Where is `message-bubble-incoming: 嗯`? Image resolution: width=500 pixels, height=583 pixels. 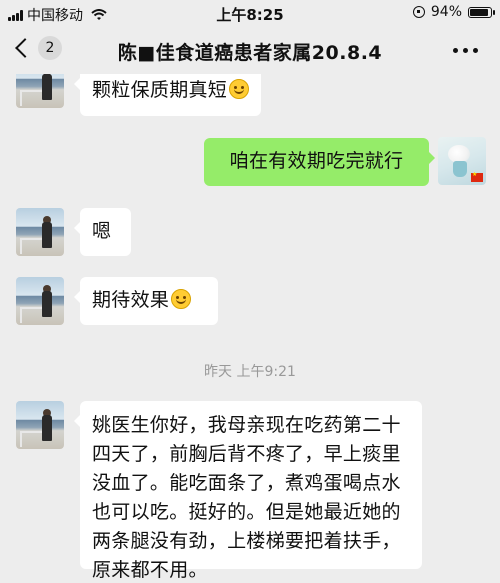
message-bubble-incoming: 嗯 is located at coordinates (102, 232).